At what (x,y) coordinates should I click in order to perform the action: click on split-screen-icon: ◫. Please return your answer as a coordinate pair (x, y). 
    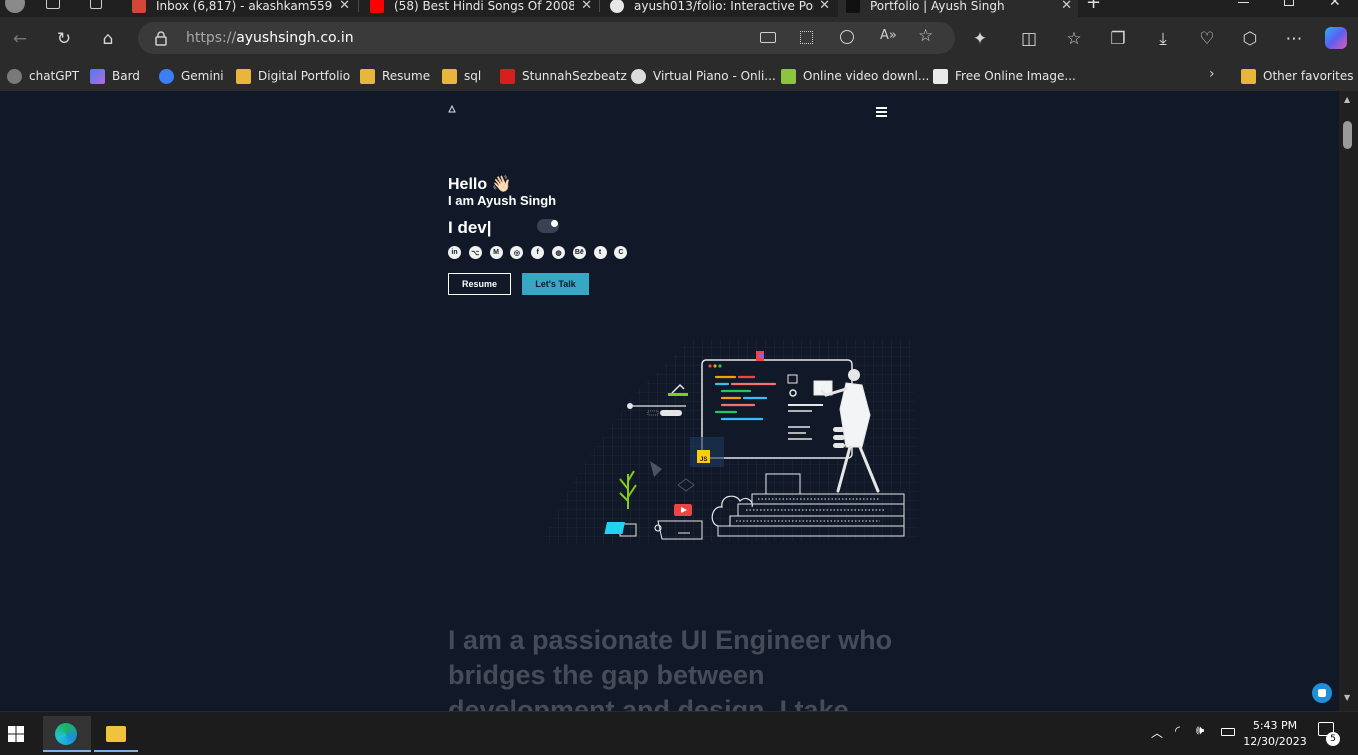
    Looking at the image, I should click on (1029, 39).